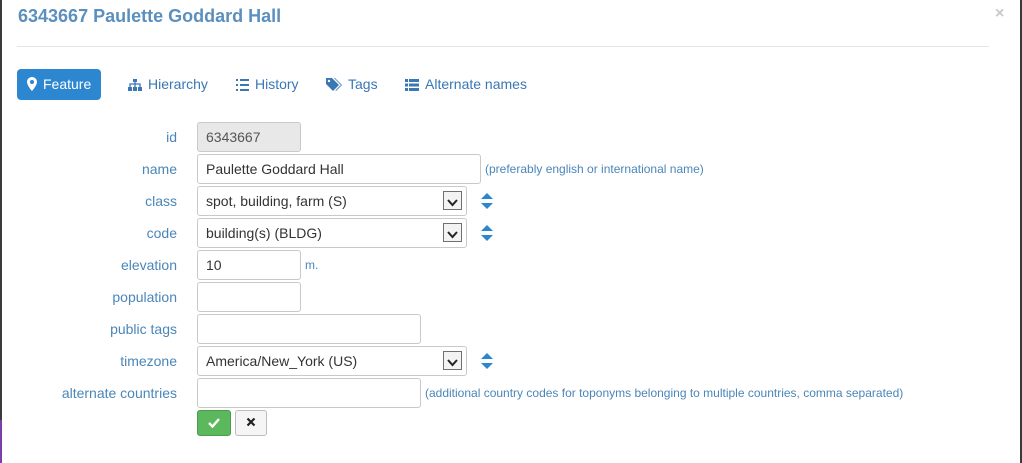 This screenshot has height=463, width=1022. What do you see at coordinates (159, 169) in the screenshot?
I see `name-label: name` at bounding box center [159, 169].